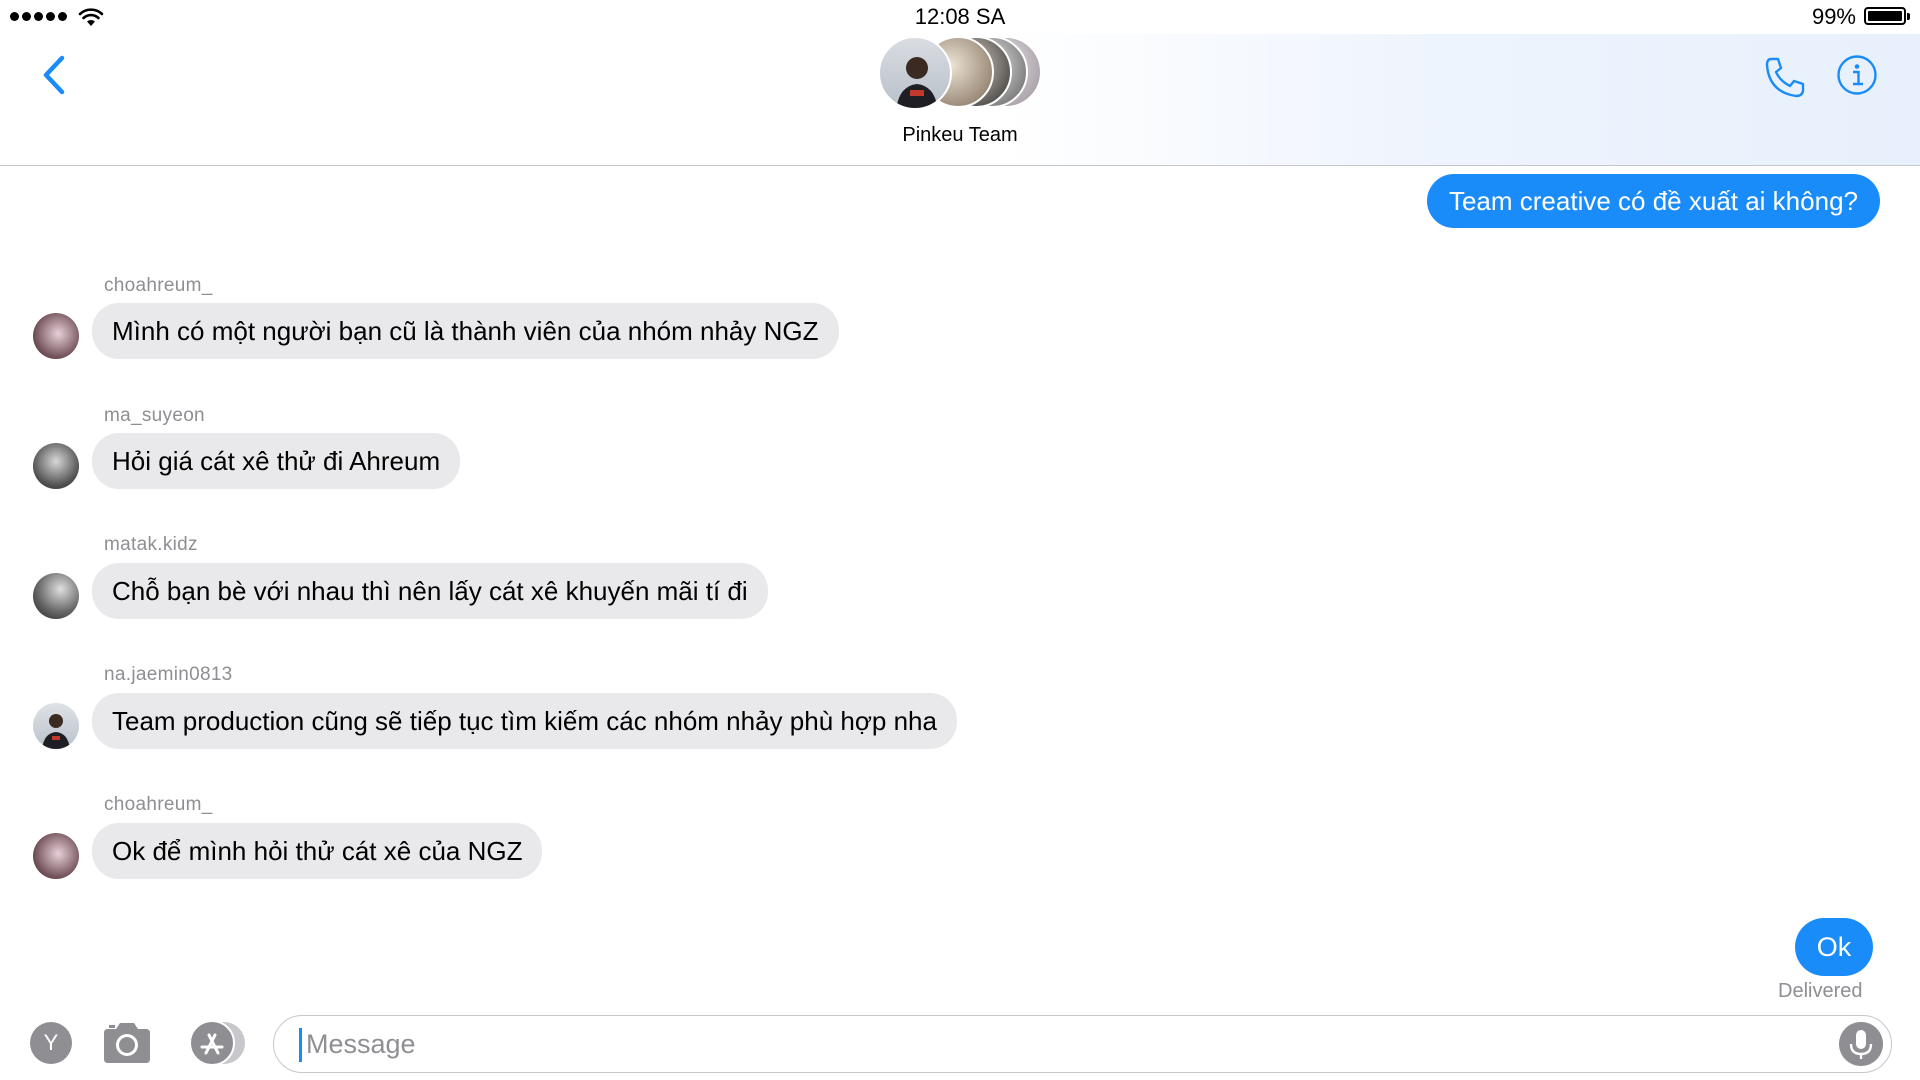  I want to click on group-member-avatar, so click(915, 73).